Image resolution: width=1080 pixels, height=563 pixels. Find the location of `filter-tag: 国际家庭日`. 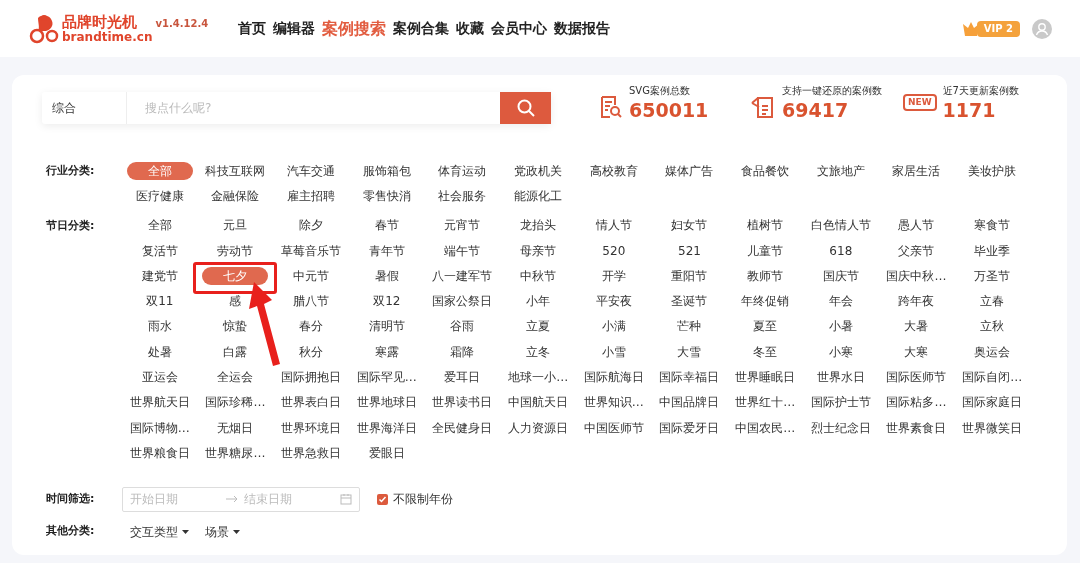

filter-tag: 国际家庭日 is located at coordinates (992, 402).